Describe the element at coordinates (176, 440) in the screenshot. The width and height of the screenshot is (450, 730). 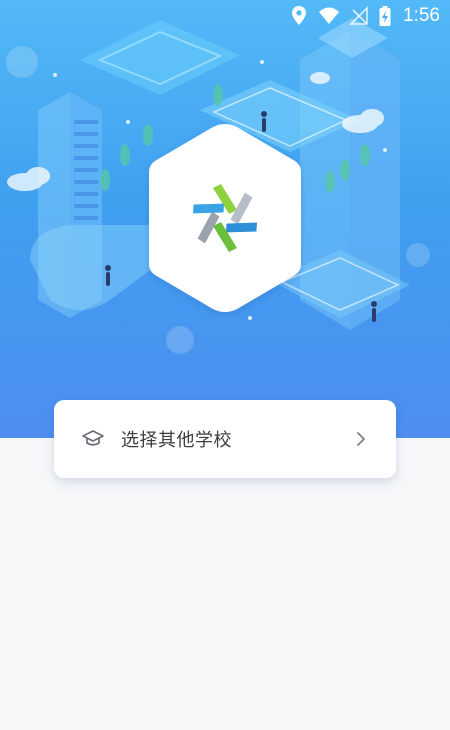
I see `select-other-school-label: 选择其他学校` at that location.